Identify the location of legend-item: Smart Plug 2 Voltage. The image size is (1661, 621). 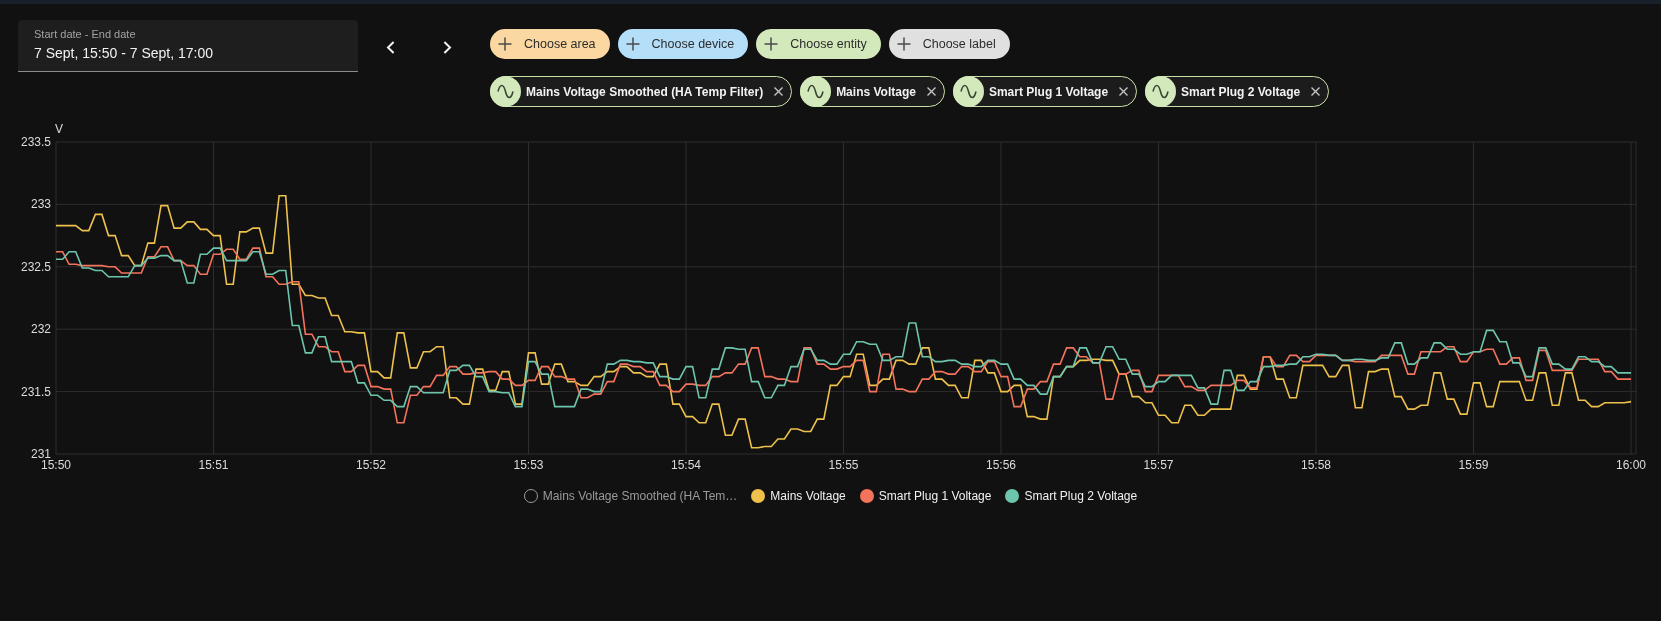
(1071, 496).